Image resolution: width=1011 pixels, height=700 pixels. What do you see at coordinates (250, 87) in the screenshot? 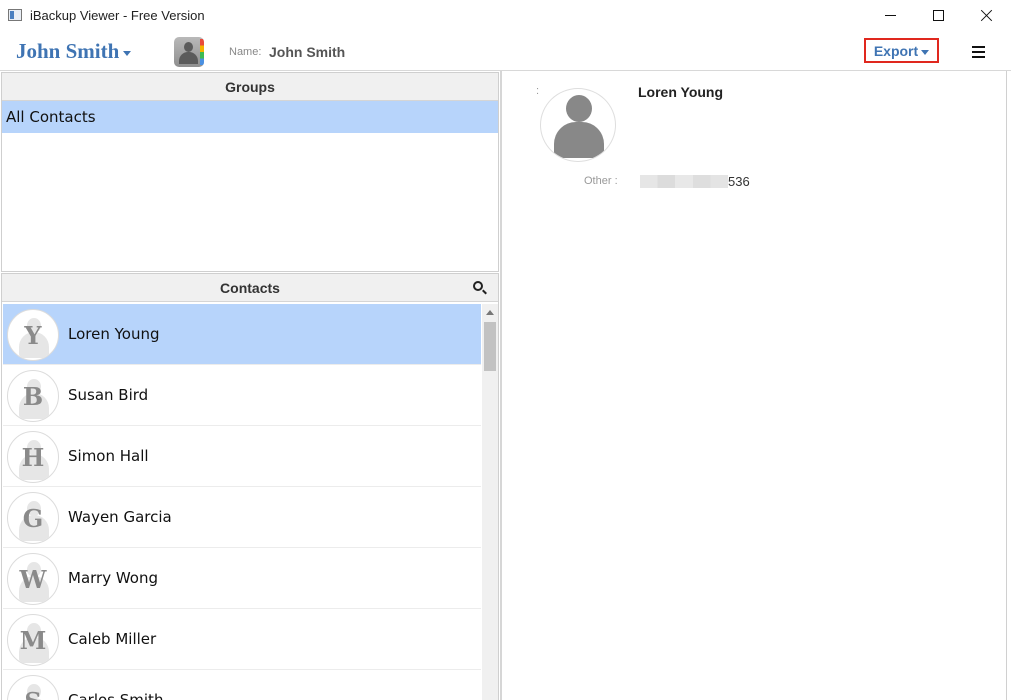
I see `groups-header: Groups` at bounding box center [250, 87].